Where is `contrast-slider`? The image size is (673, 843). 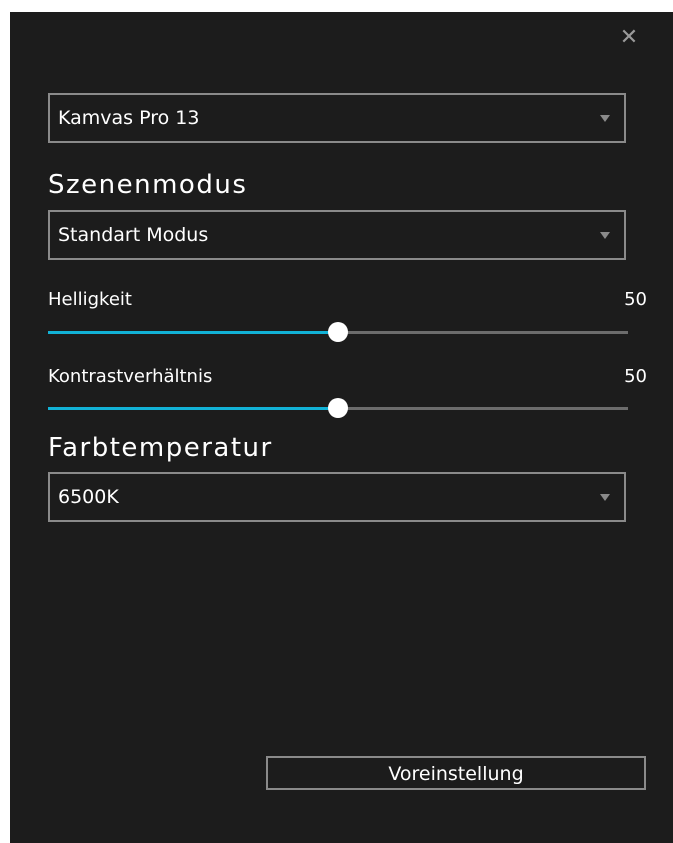
contrast-slider is located at coordinates (338, 408).